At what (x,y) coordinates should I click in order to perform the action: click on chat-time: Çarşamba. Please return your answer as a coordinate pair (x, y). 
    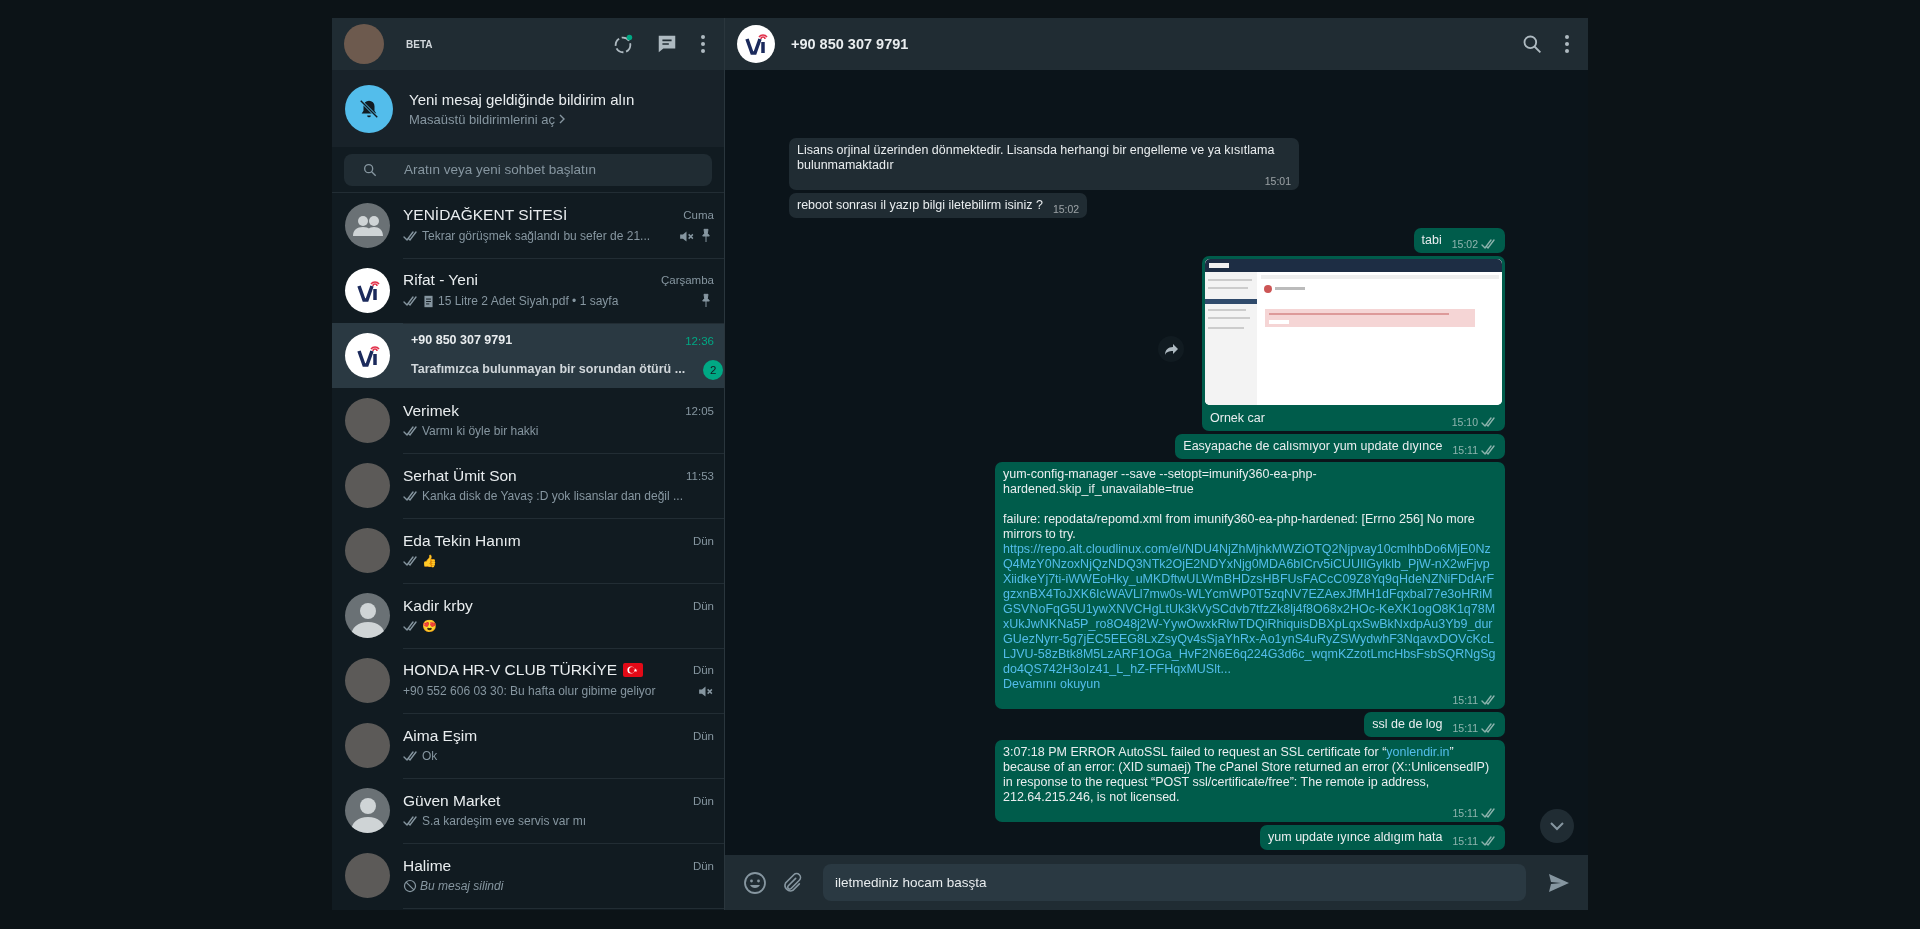
    Looking at the image, I should click on (686, 280).